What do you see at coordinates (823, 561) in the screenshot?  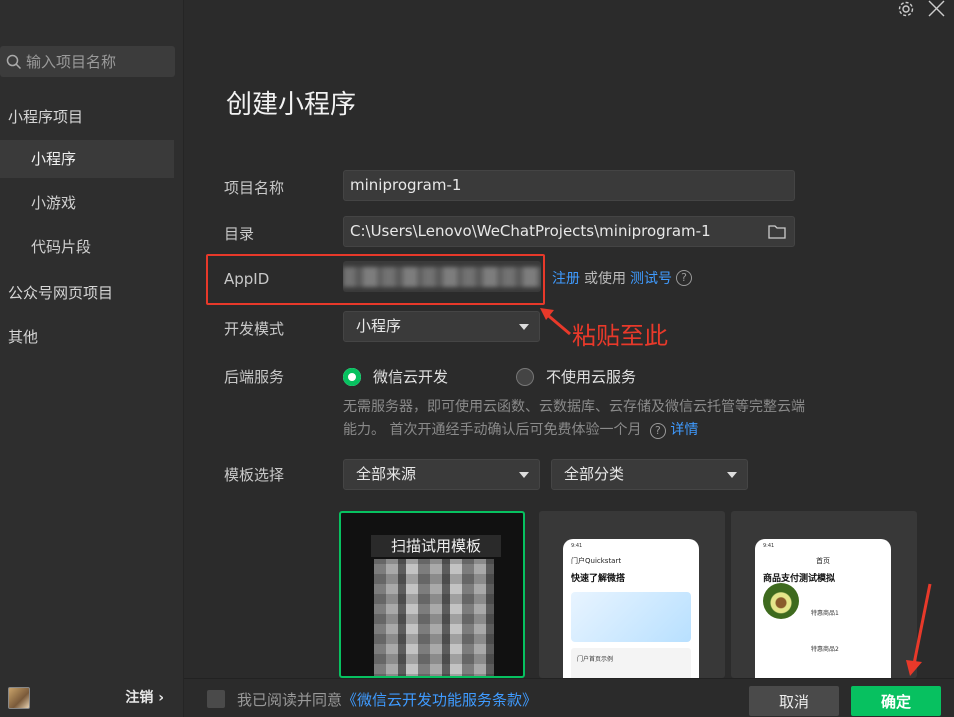 I see `preview-header: 首页` at bounding box center [823, 561].